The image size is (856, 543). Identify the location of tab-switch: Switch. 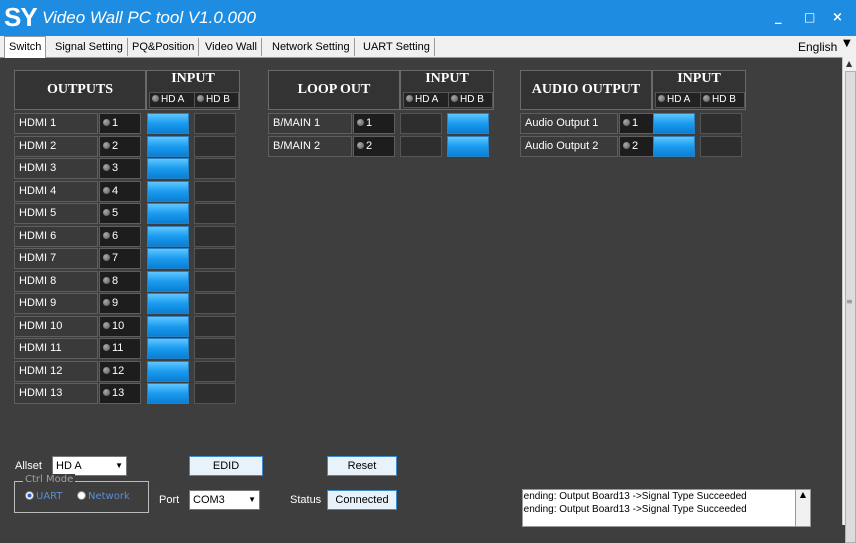
(25, 47).